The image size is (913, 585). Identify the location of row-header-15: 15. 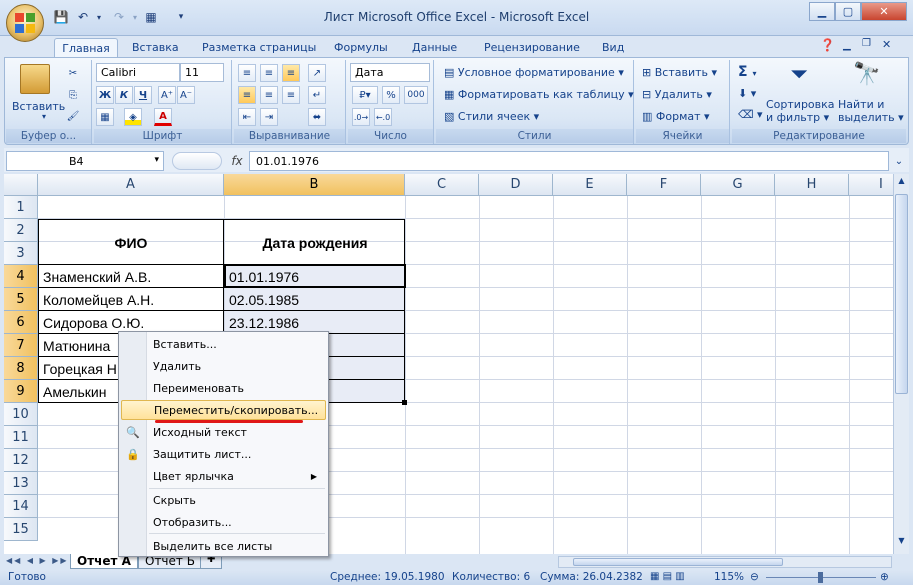
(21, 529).